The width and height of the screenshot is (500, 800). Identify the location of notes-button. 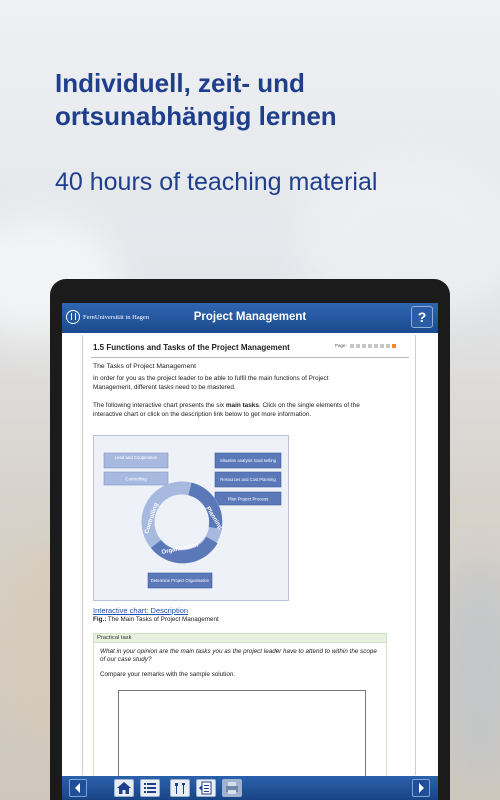
(206, 788).